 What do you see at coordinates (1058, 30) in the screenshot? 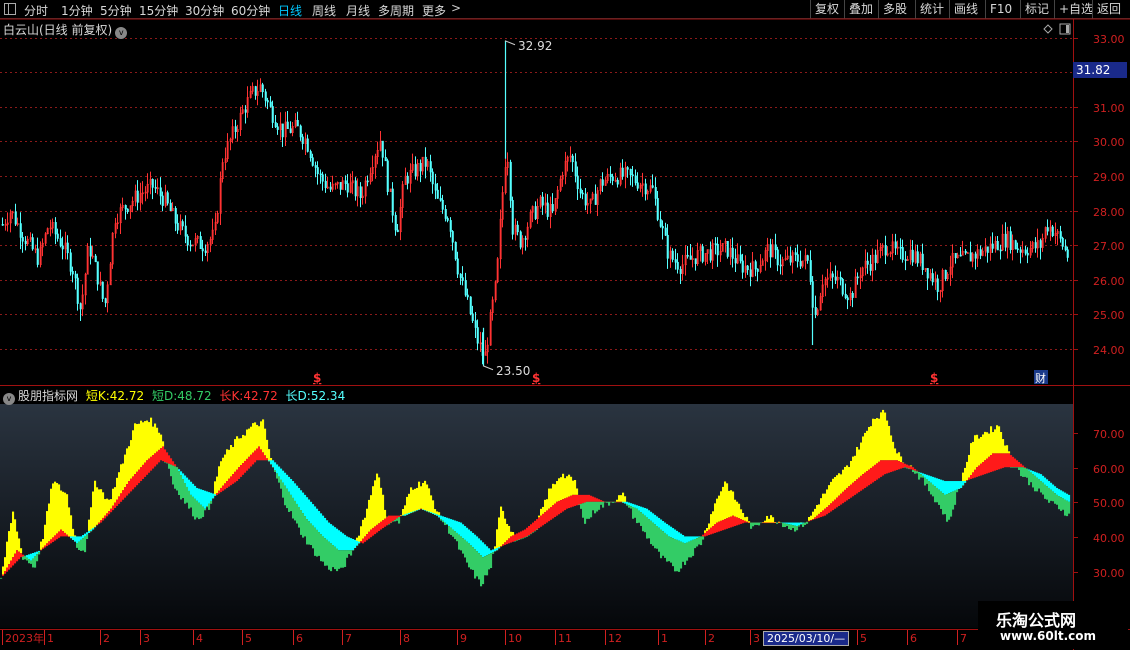
I see `panel-control-icons` at bounding box center [1058, 30].